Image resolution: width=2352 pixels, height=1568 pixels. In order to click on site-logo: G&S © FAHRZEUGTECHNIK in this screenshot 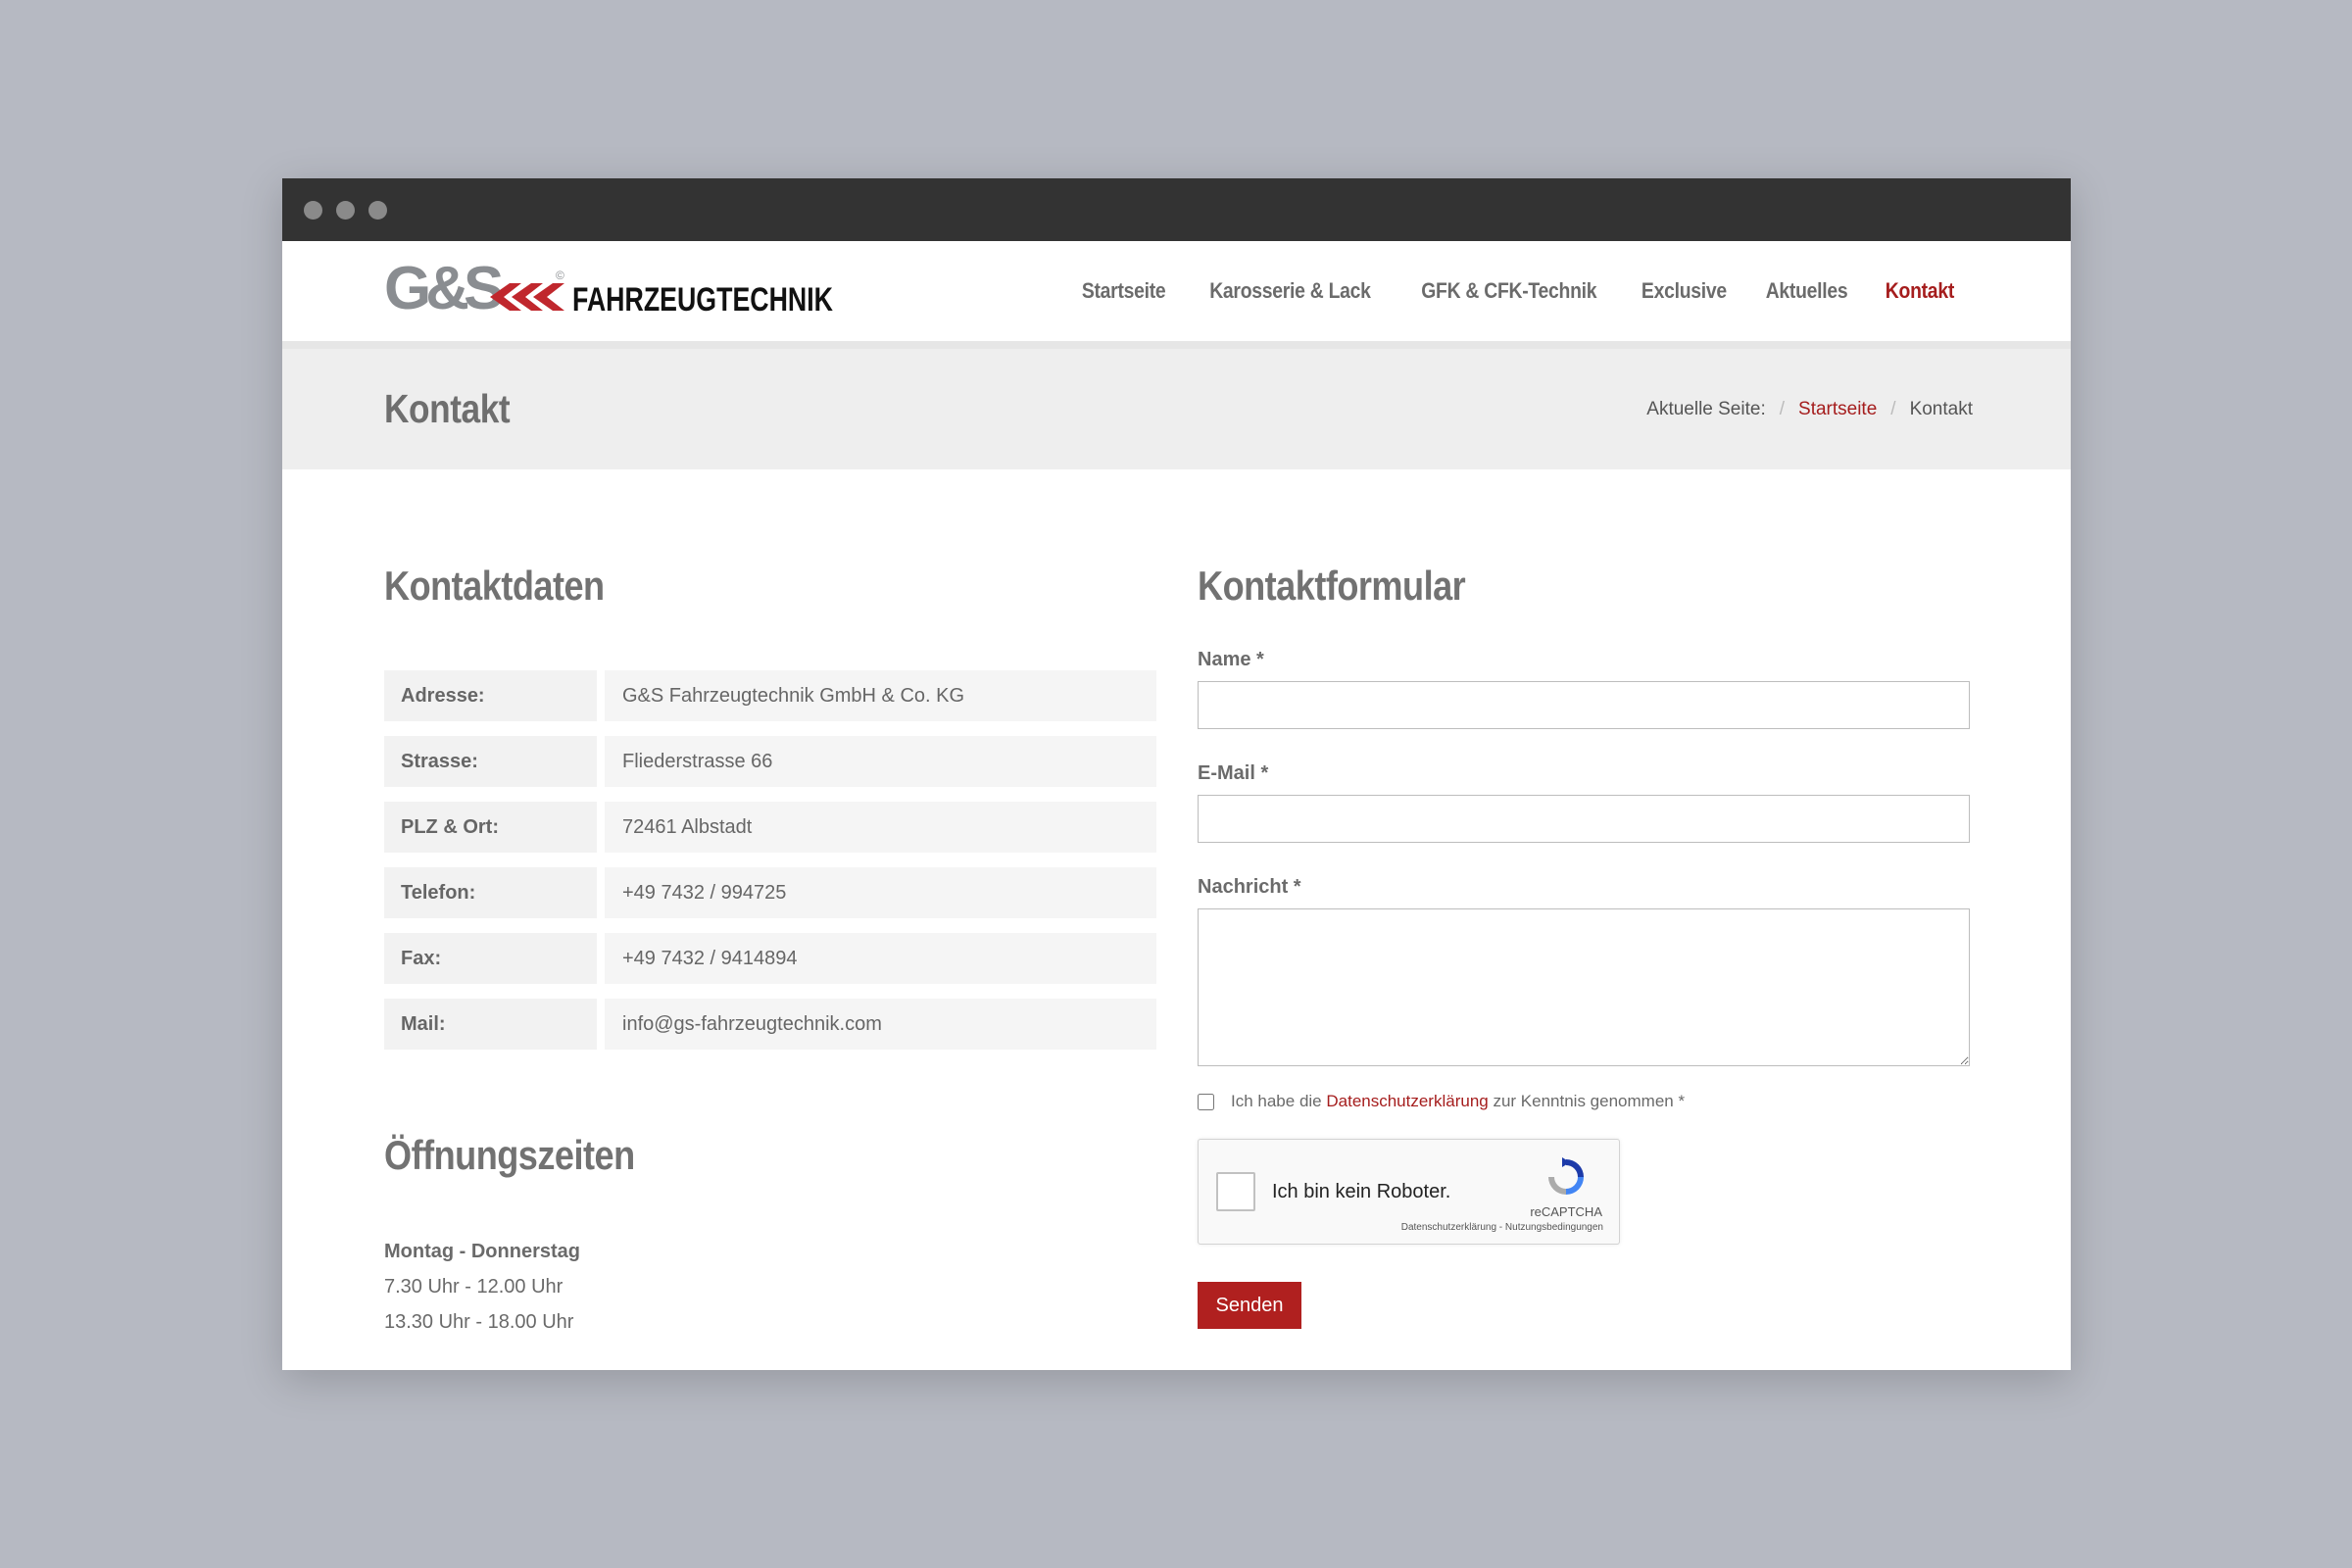, I will do `click(609, 291)`.